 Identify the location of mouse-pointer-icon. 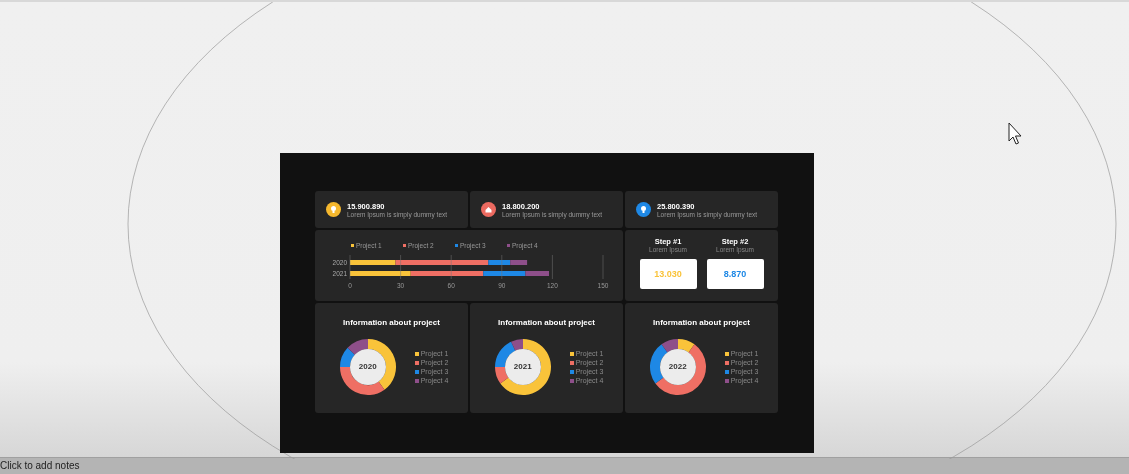
(1015, 134).